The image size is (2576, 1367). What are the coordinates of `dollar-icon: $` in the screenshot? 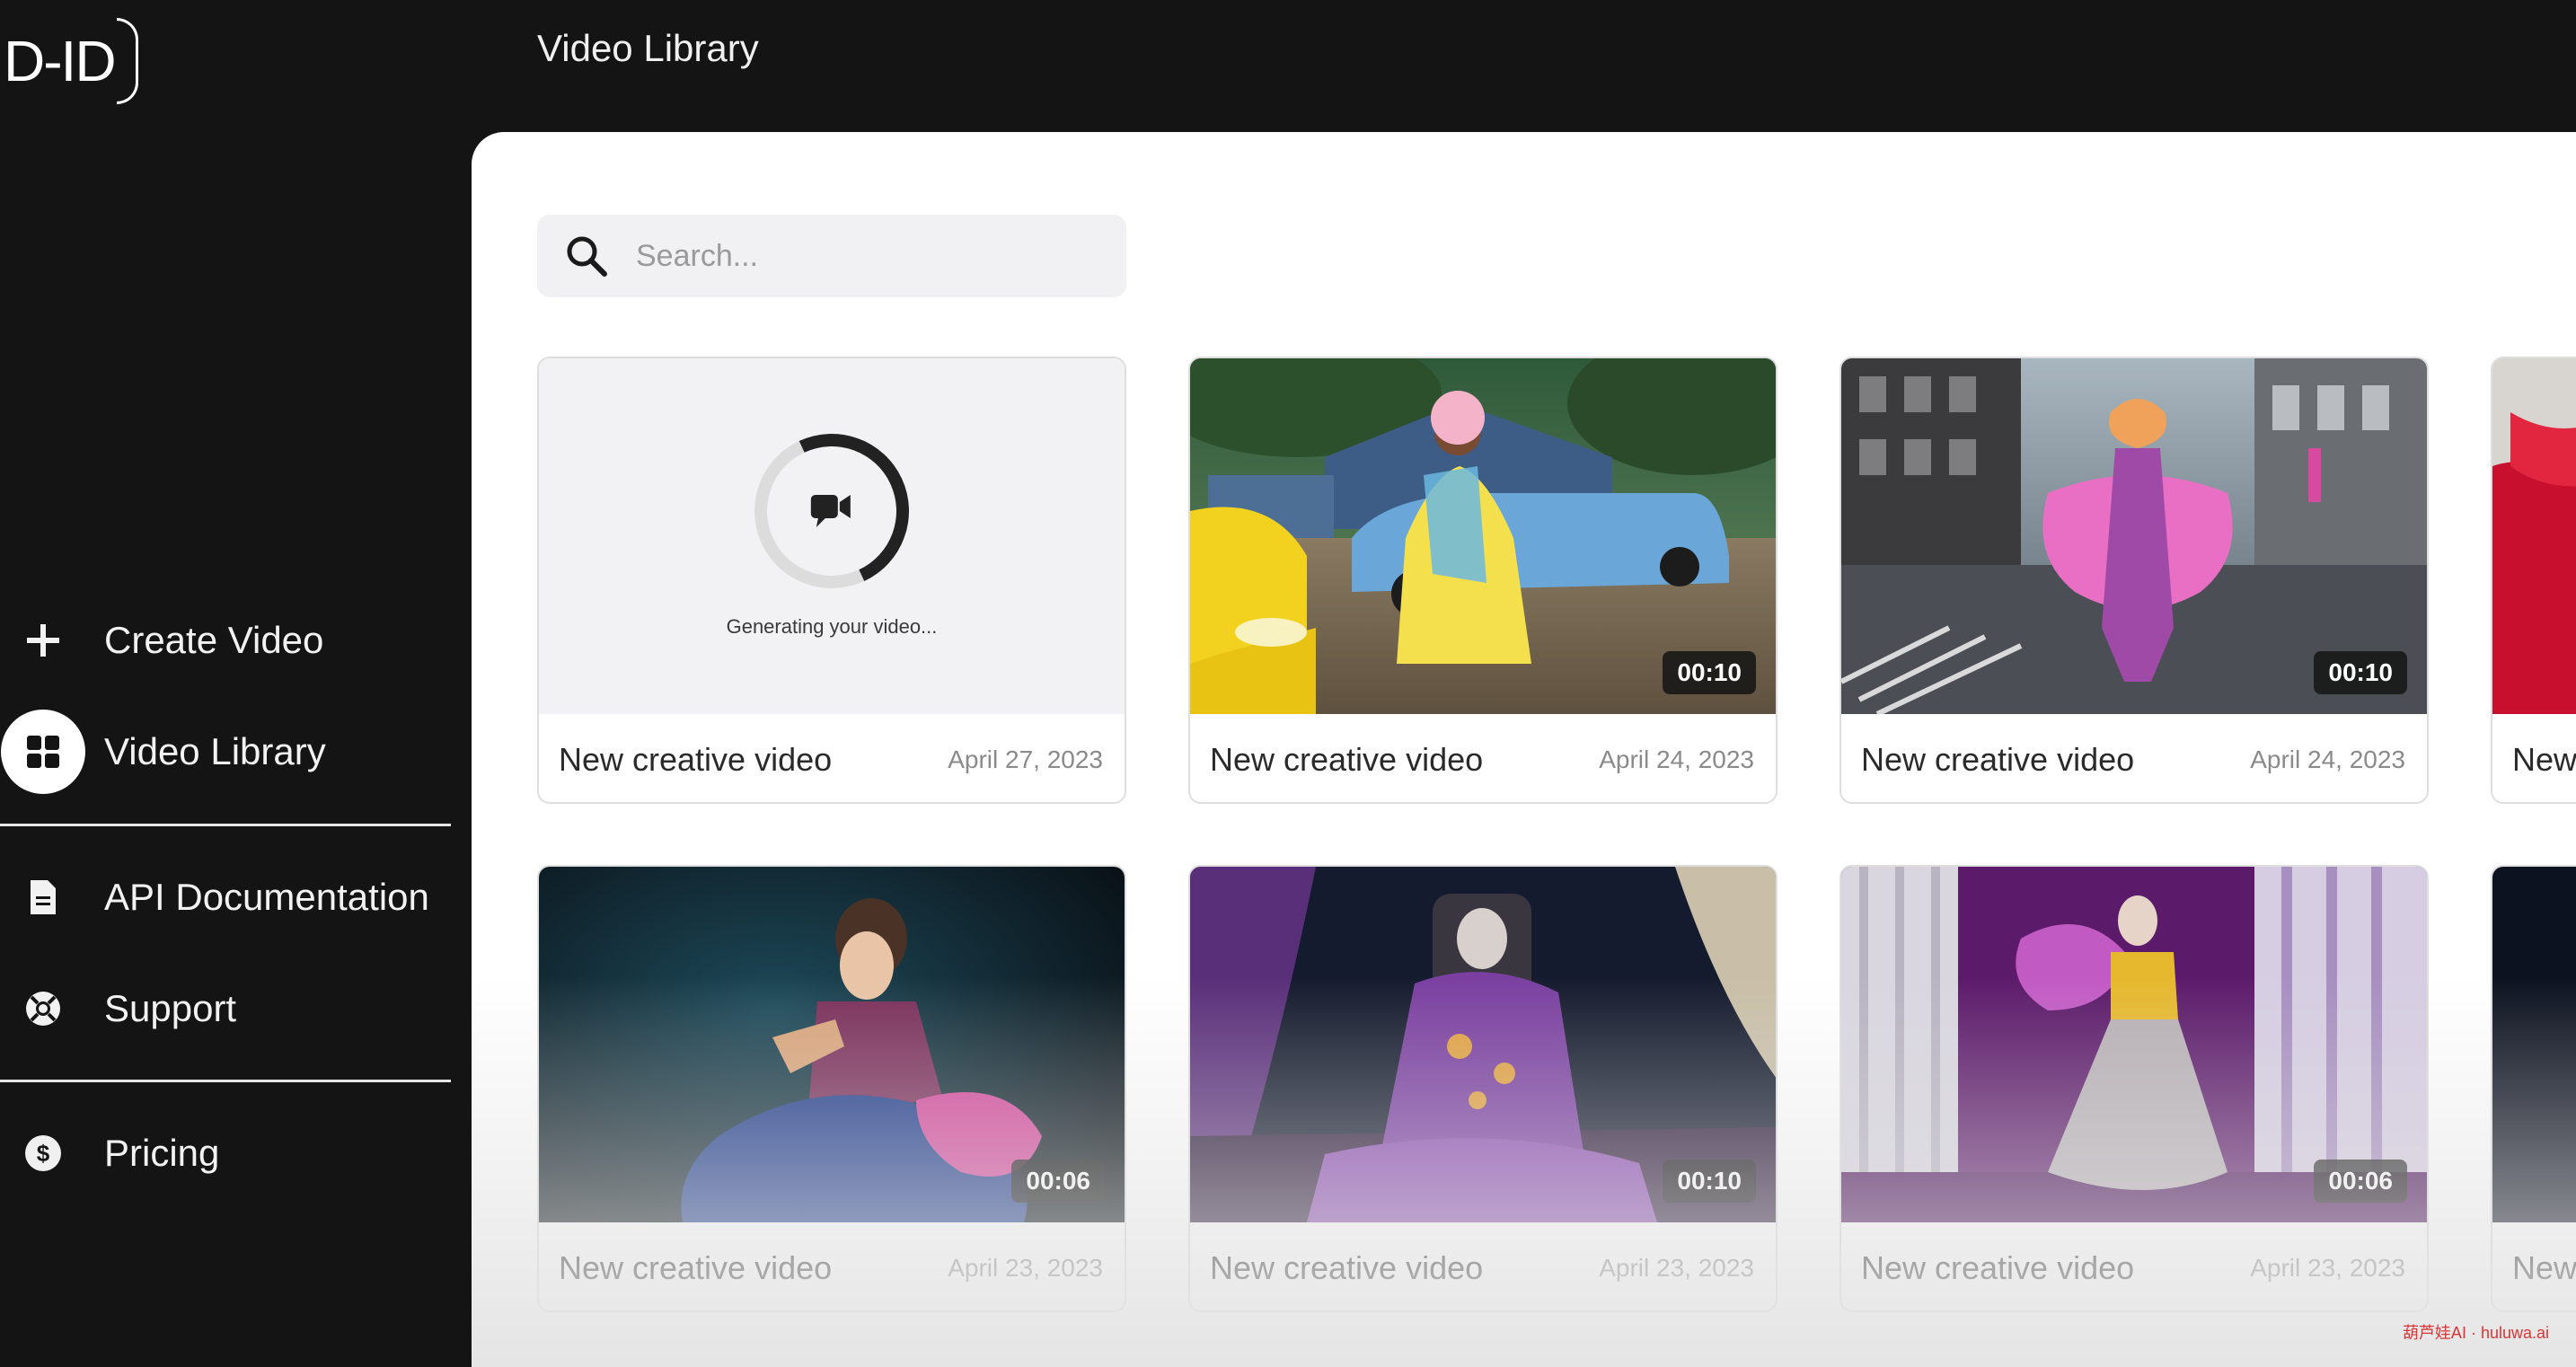 It's located at (43, 1153).